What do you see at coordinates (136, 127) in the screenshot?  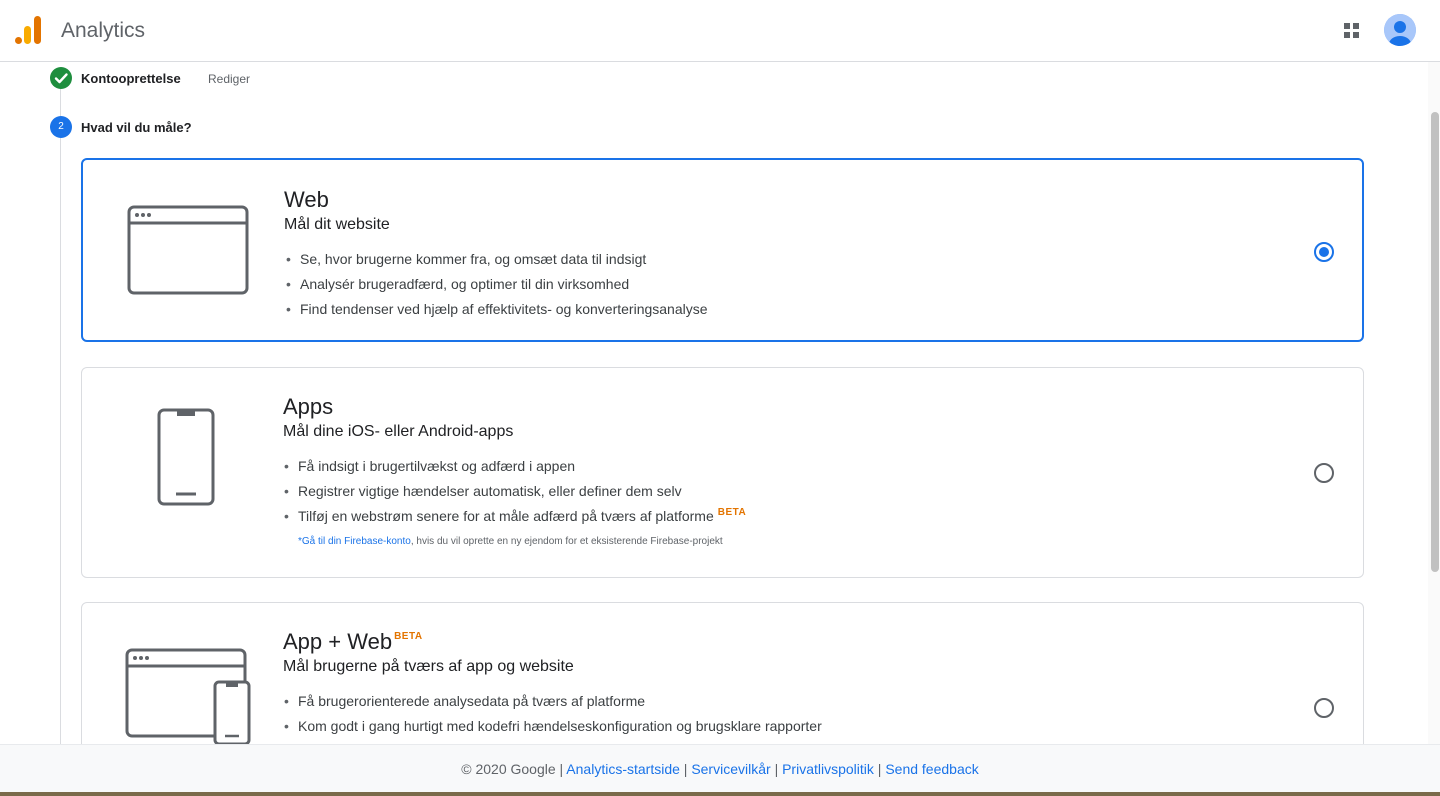 I see `step-2-label: Hvad vil du måle?` at bounding box center [136, 127].